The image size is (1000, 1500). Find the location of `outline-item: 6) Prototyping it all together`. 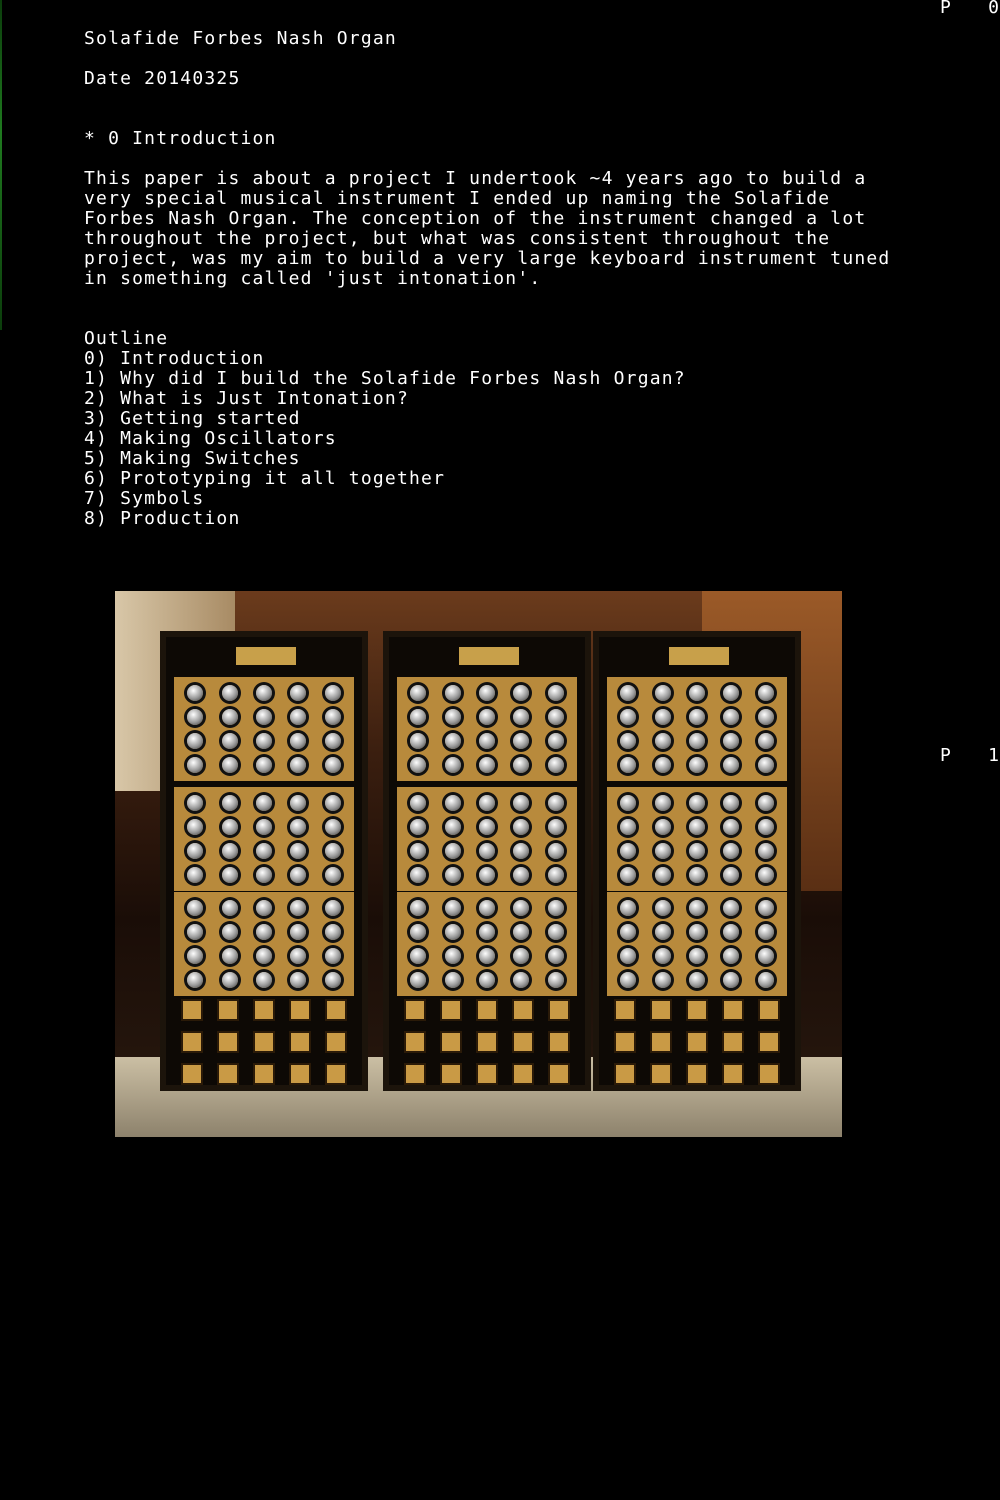

outline-item: 6) Prototyping it all together is located at coordinates (265, 478).